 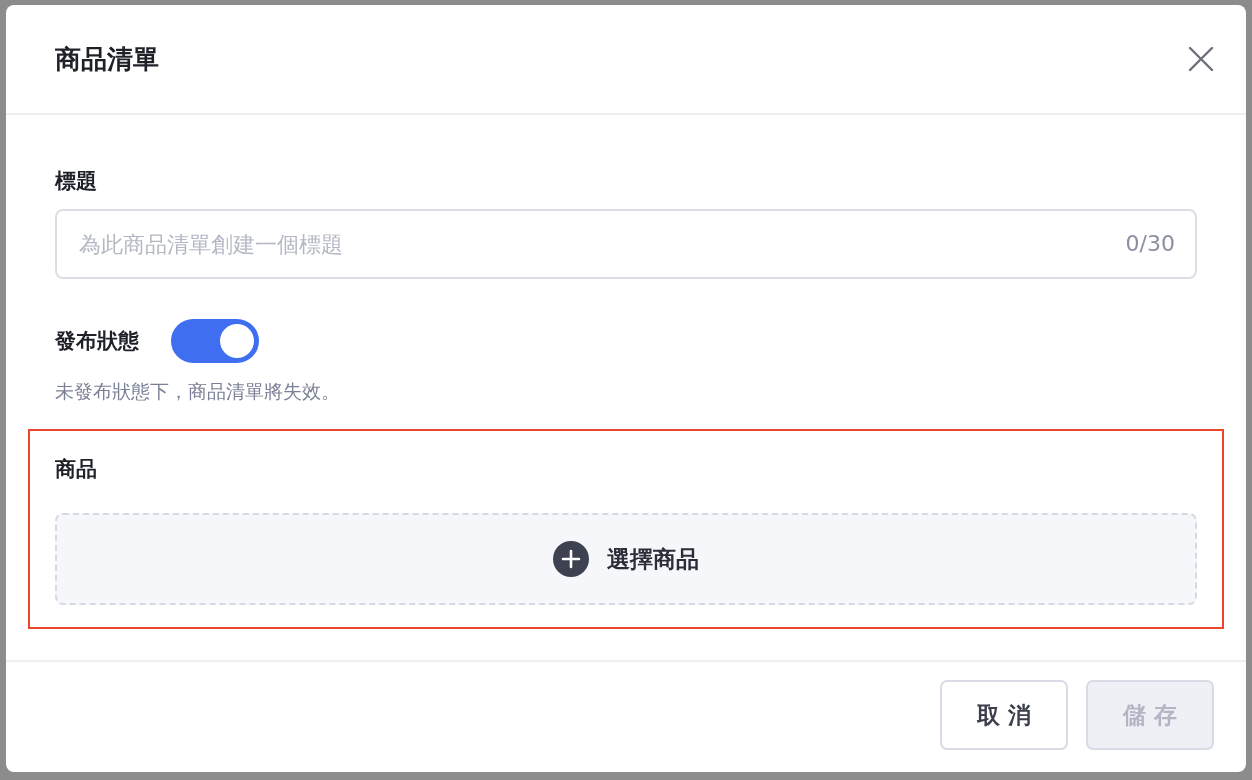 What do you see at coordinates (1150, 243) in the screenshot?
I see `character-counter: 0/30` at bounding box center [1150, 243].